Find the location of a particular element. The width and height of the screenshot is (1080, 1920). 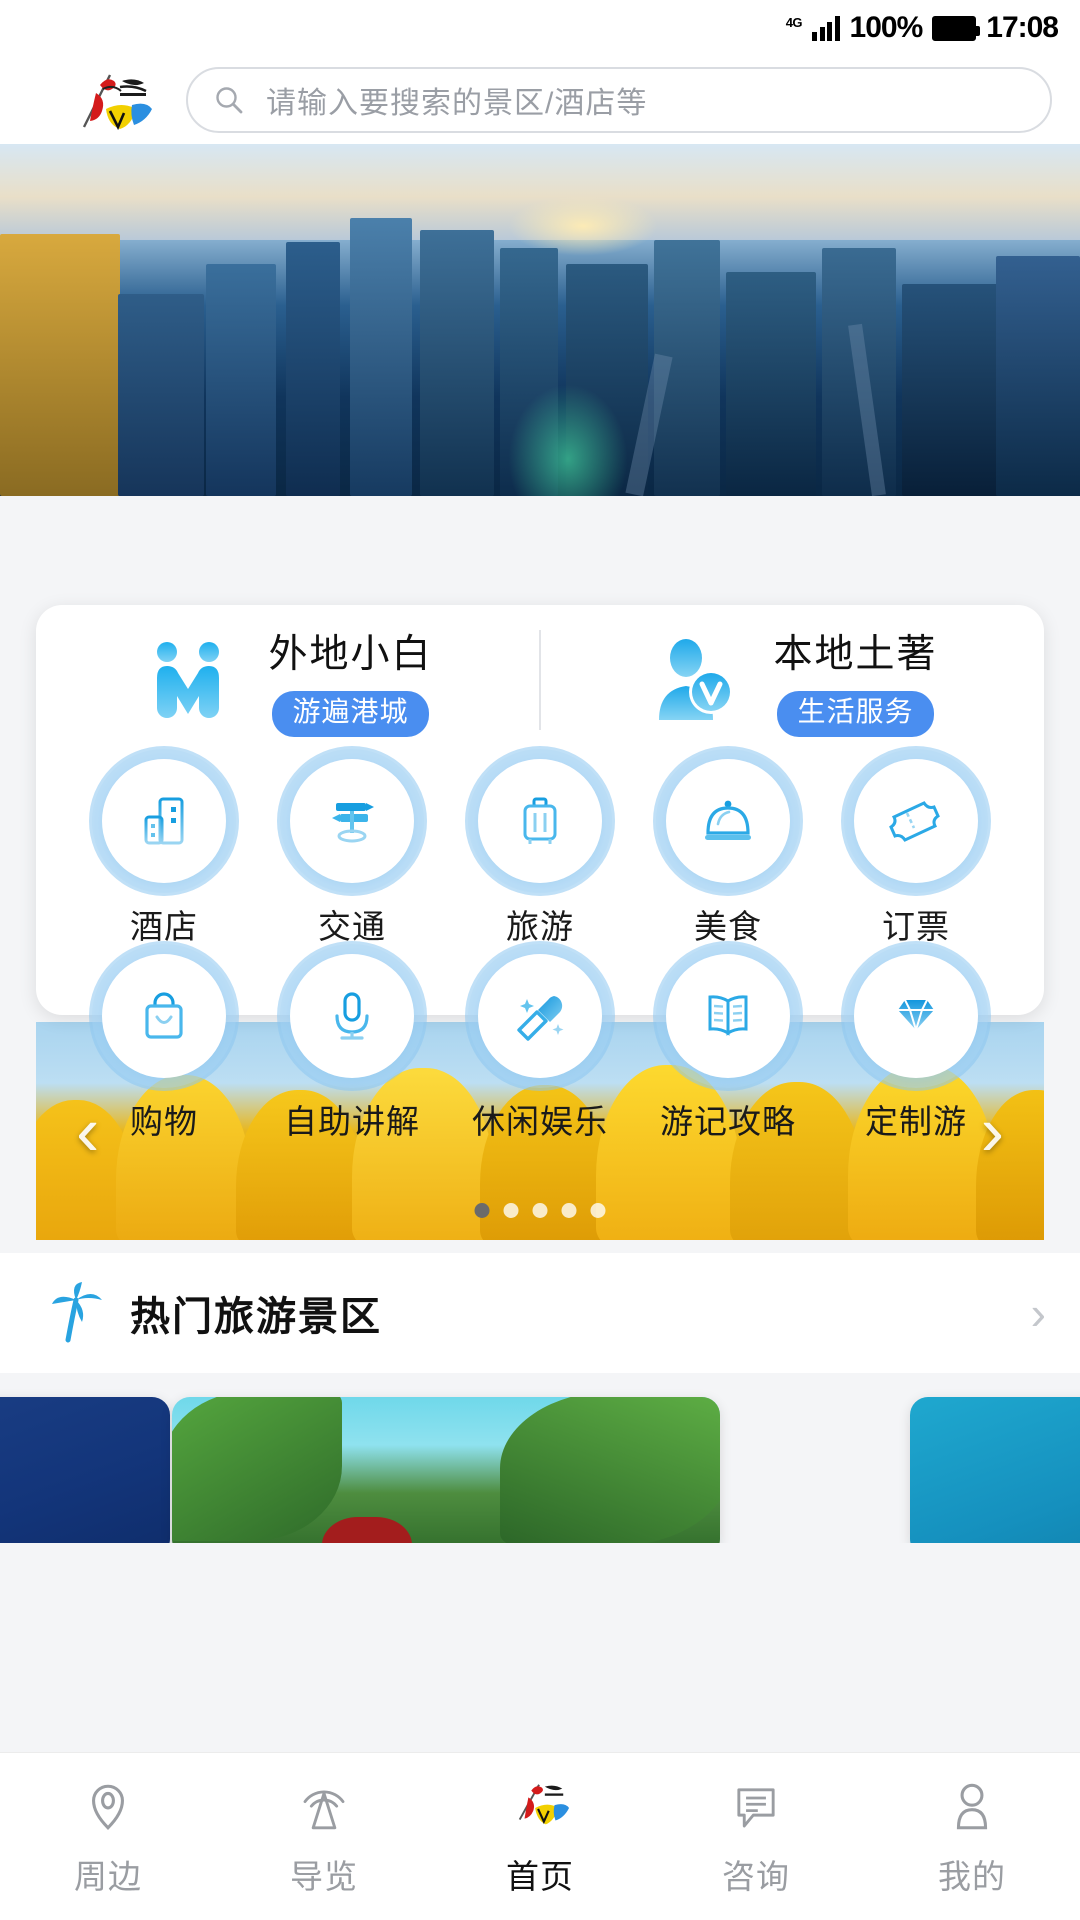

tab-nearby: 周边 is located at coordinates (108, 1837).